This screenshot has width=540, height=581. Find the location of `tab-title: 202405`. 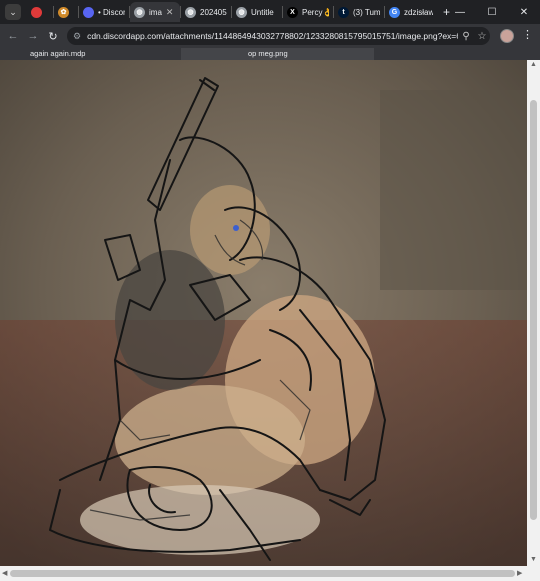

tab-title: 202405 is located at coordinates (213, 12).